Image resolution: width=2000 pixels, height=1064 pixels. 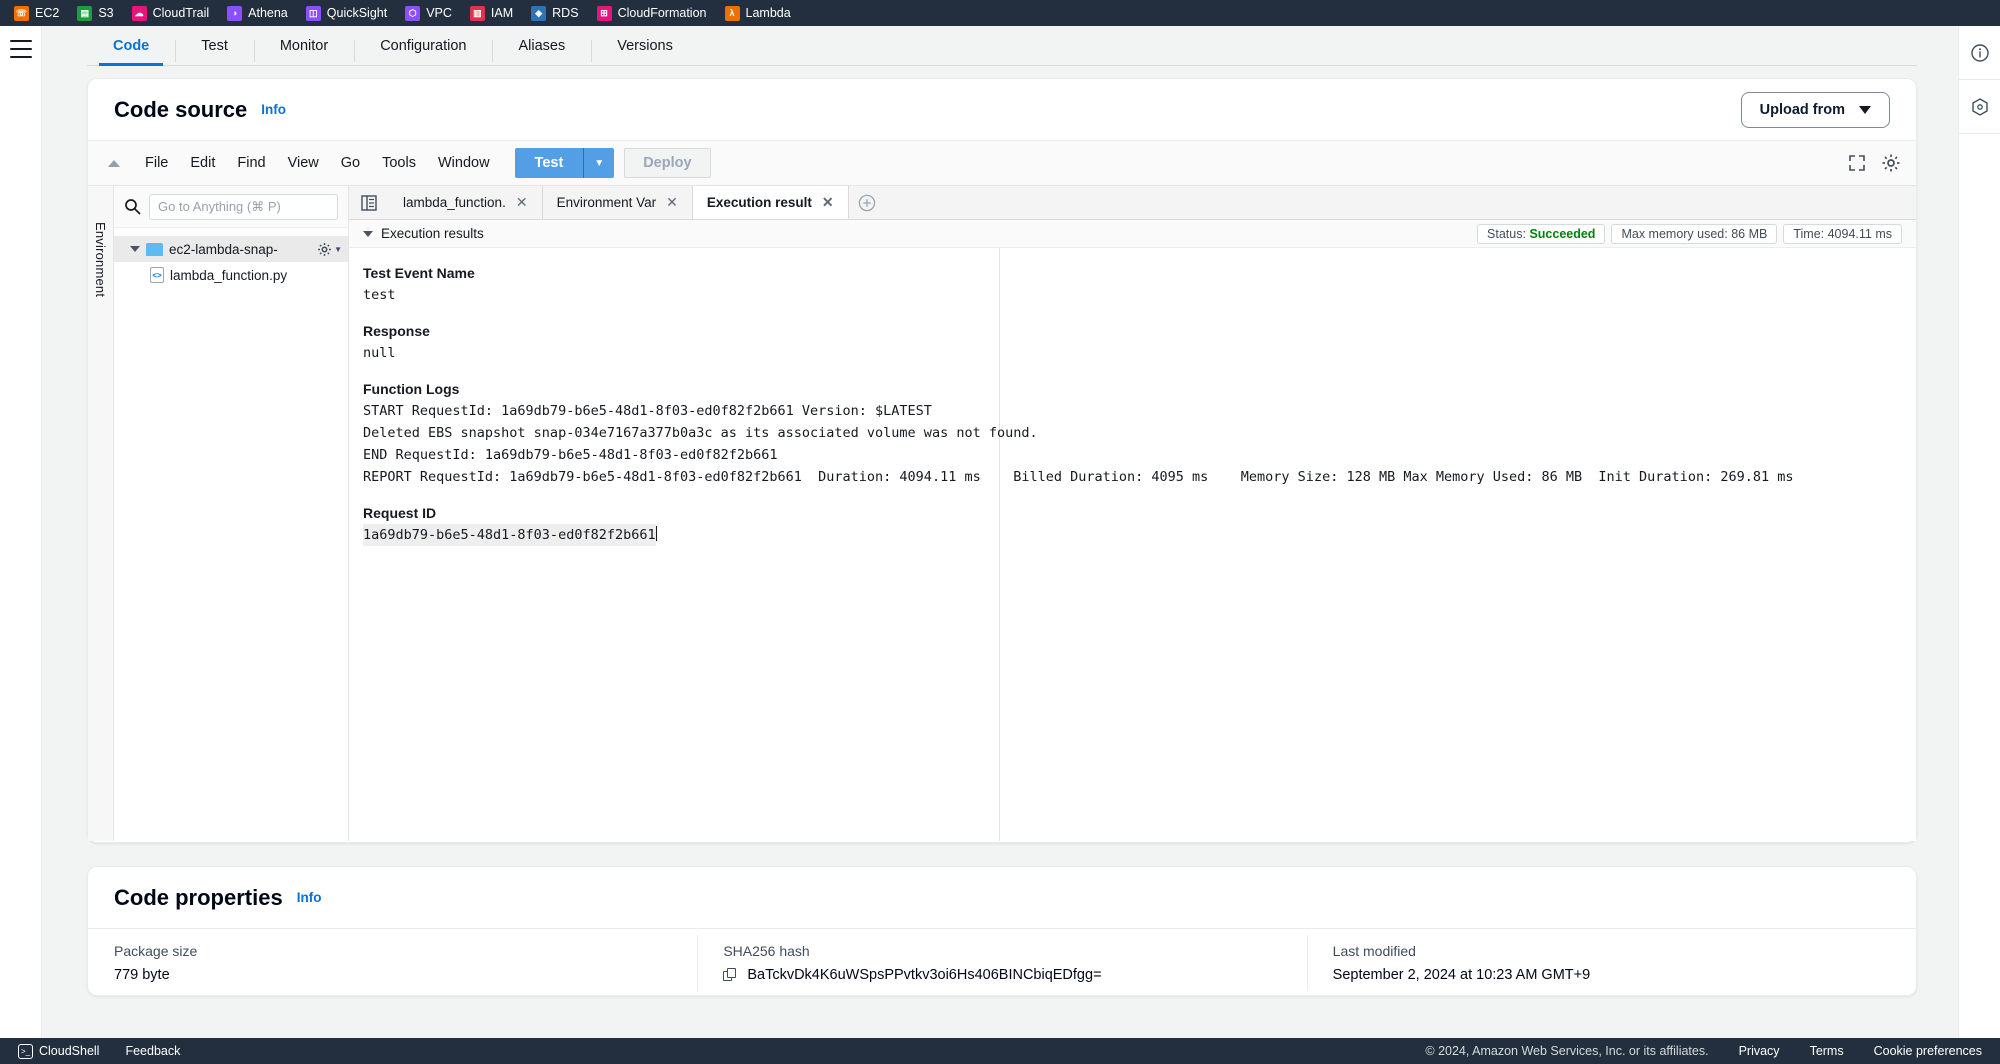 I want to click on service-shortcut-iam: ▥ IAM, so click(x=496, y=13).